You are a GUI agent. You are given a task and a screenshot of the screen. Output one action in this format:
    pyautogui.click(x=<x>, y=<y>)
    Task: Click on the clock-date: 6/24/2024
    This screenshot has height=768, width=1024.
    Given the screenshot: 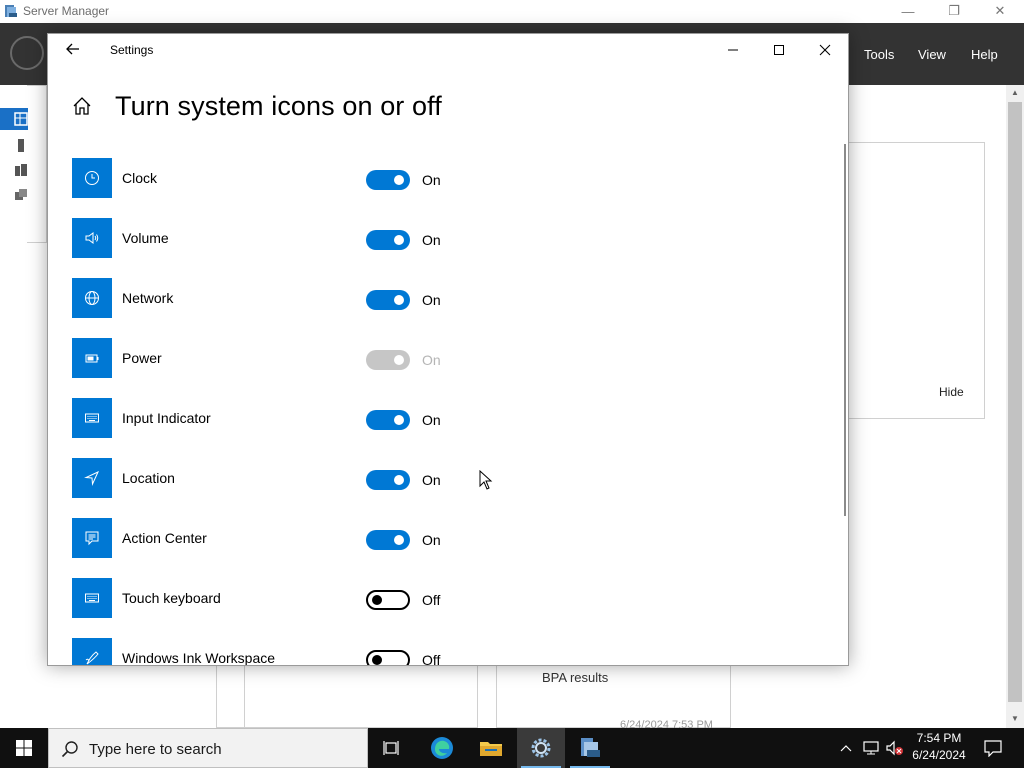 What is the action you would take?
    pyautogui.click(x=939, y=755)
    